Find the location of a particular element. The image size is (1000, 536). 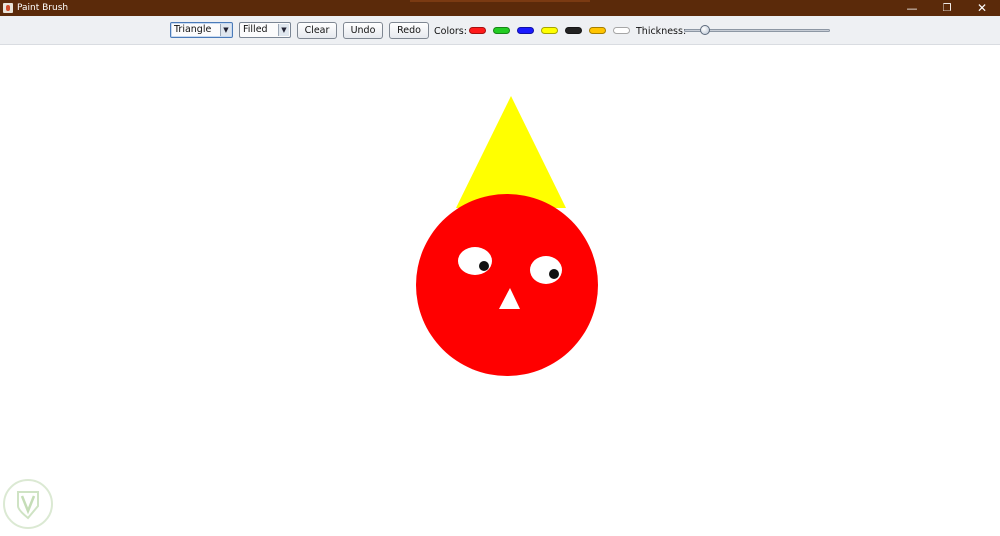

shield-leaf-icon is located at coordinates (28, 504).